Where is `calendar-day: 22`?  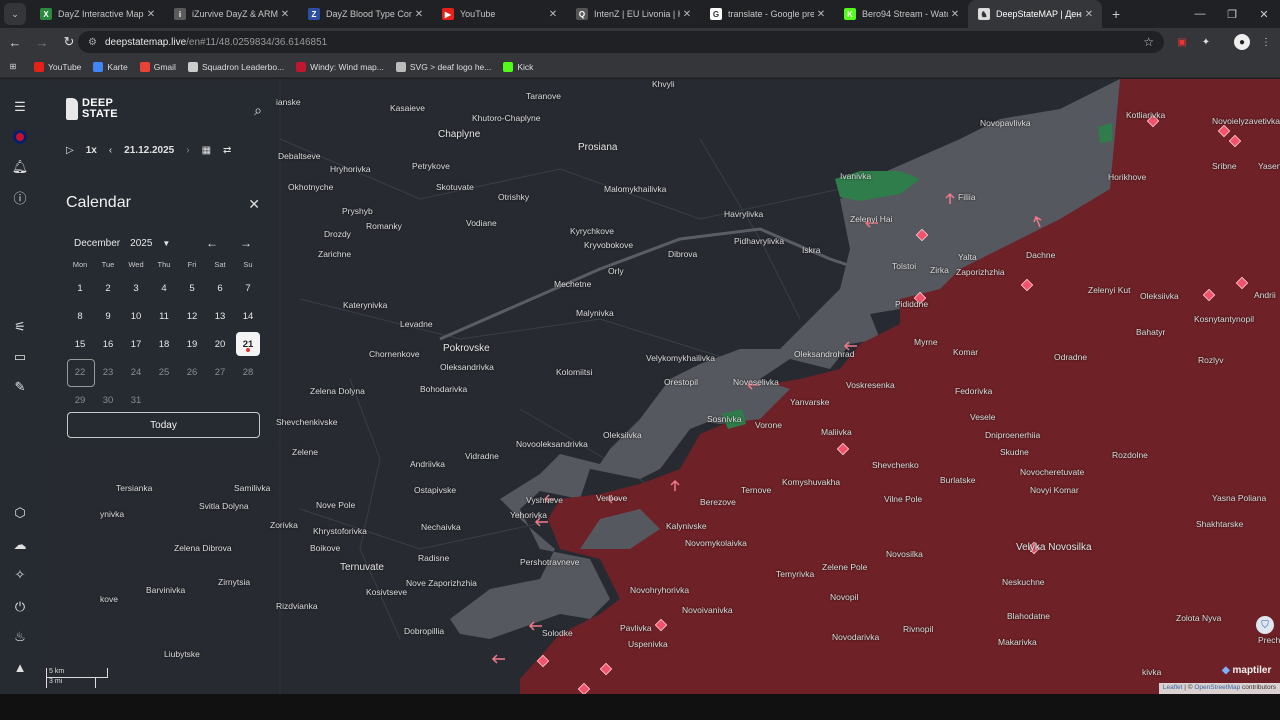 calendar-day: 22 is located at coordinates (80, 372).